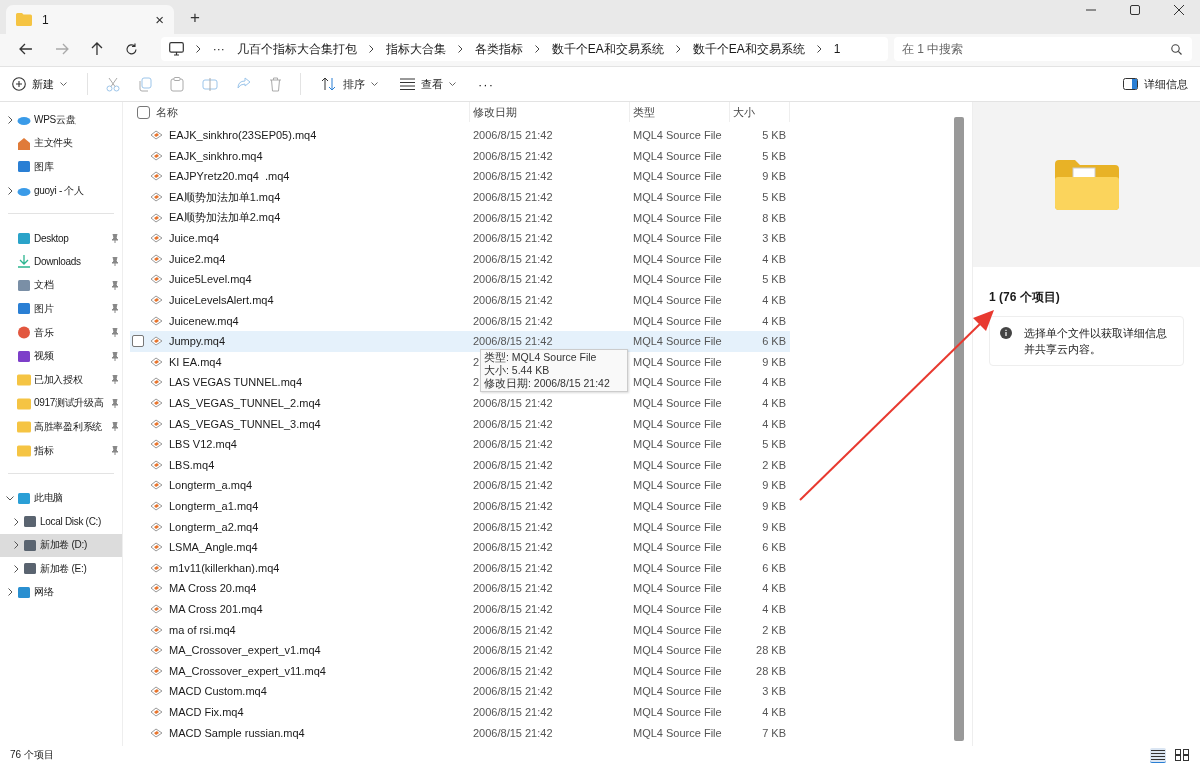 This screenshot has height=764, width=1200. Describe the element at coordinates (61, 261) in the screenshot. I see `sidebar-item: Downloads` at that location.